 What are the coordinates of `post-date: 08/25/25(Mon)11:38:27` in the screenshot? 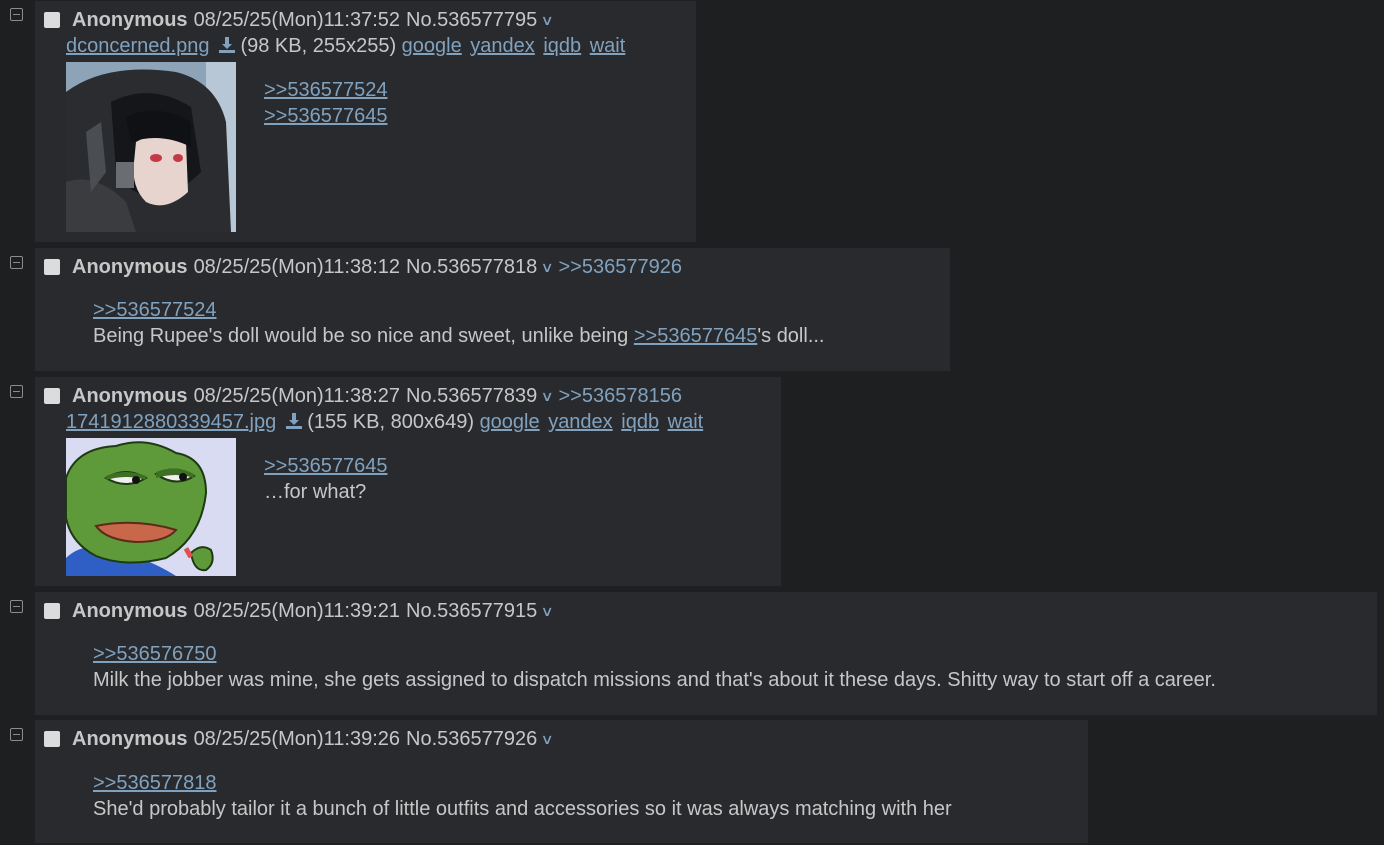 It's located at (297, 396).